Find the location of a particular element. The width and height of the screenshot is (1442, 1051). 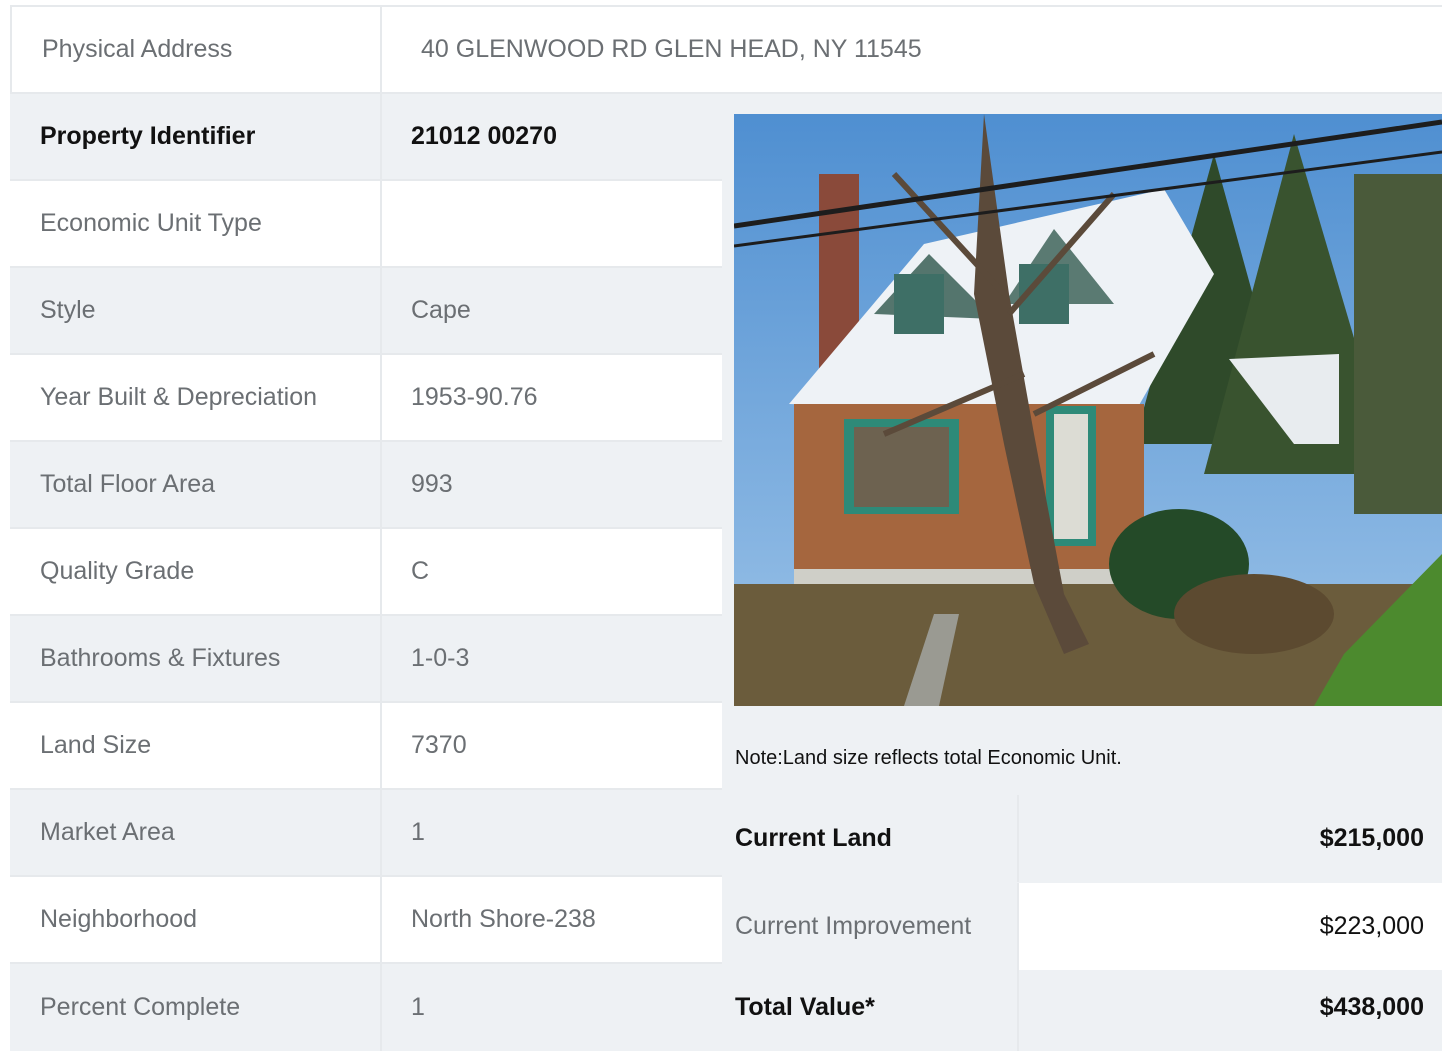

row-percent-complete: Percent Complete 1 is located at coordinates (366, 1007).